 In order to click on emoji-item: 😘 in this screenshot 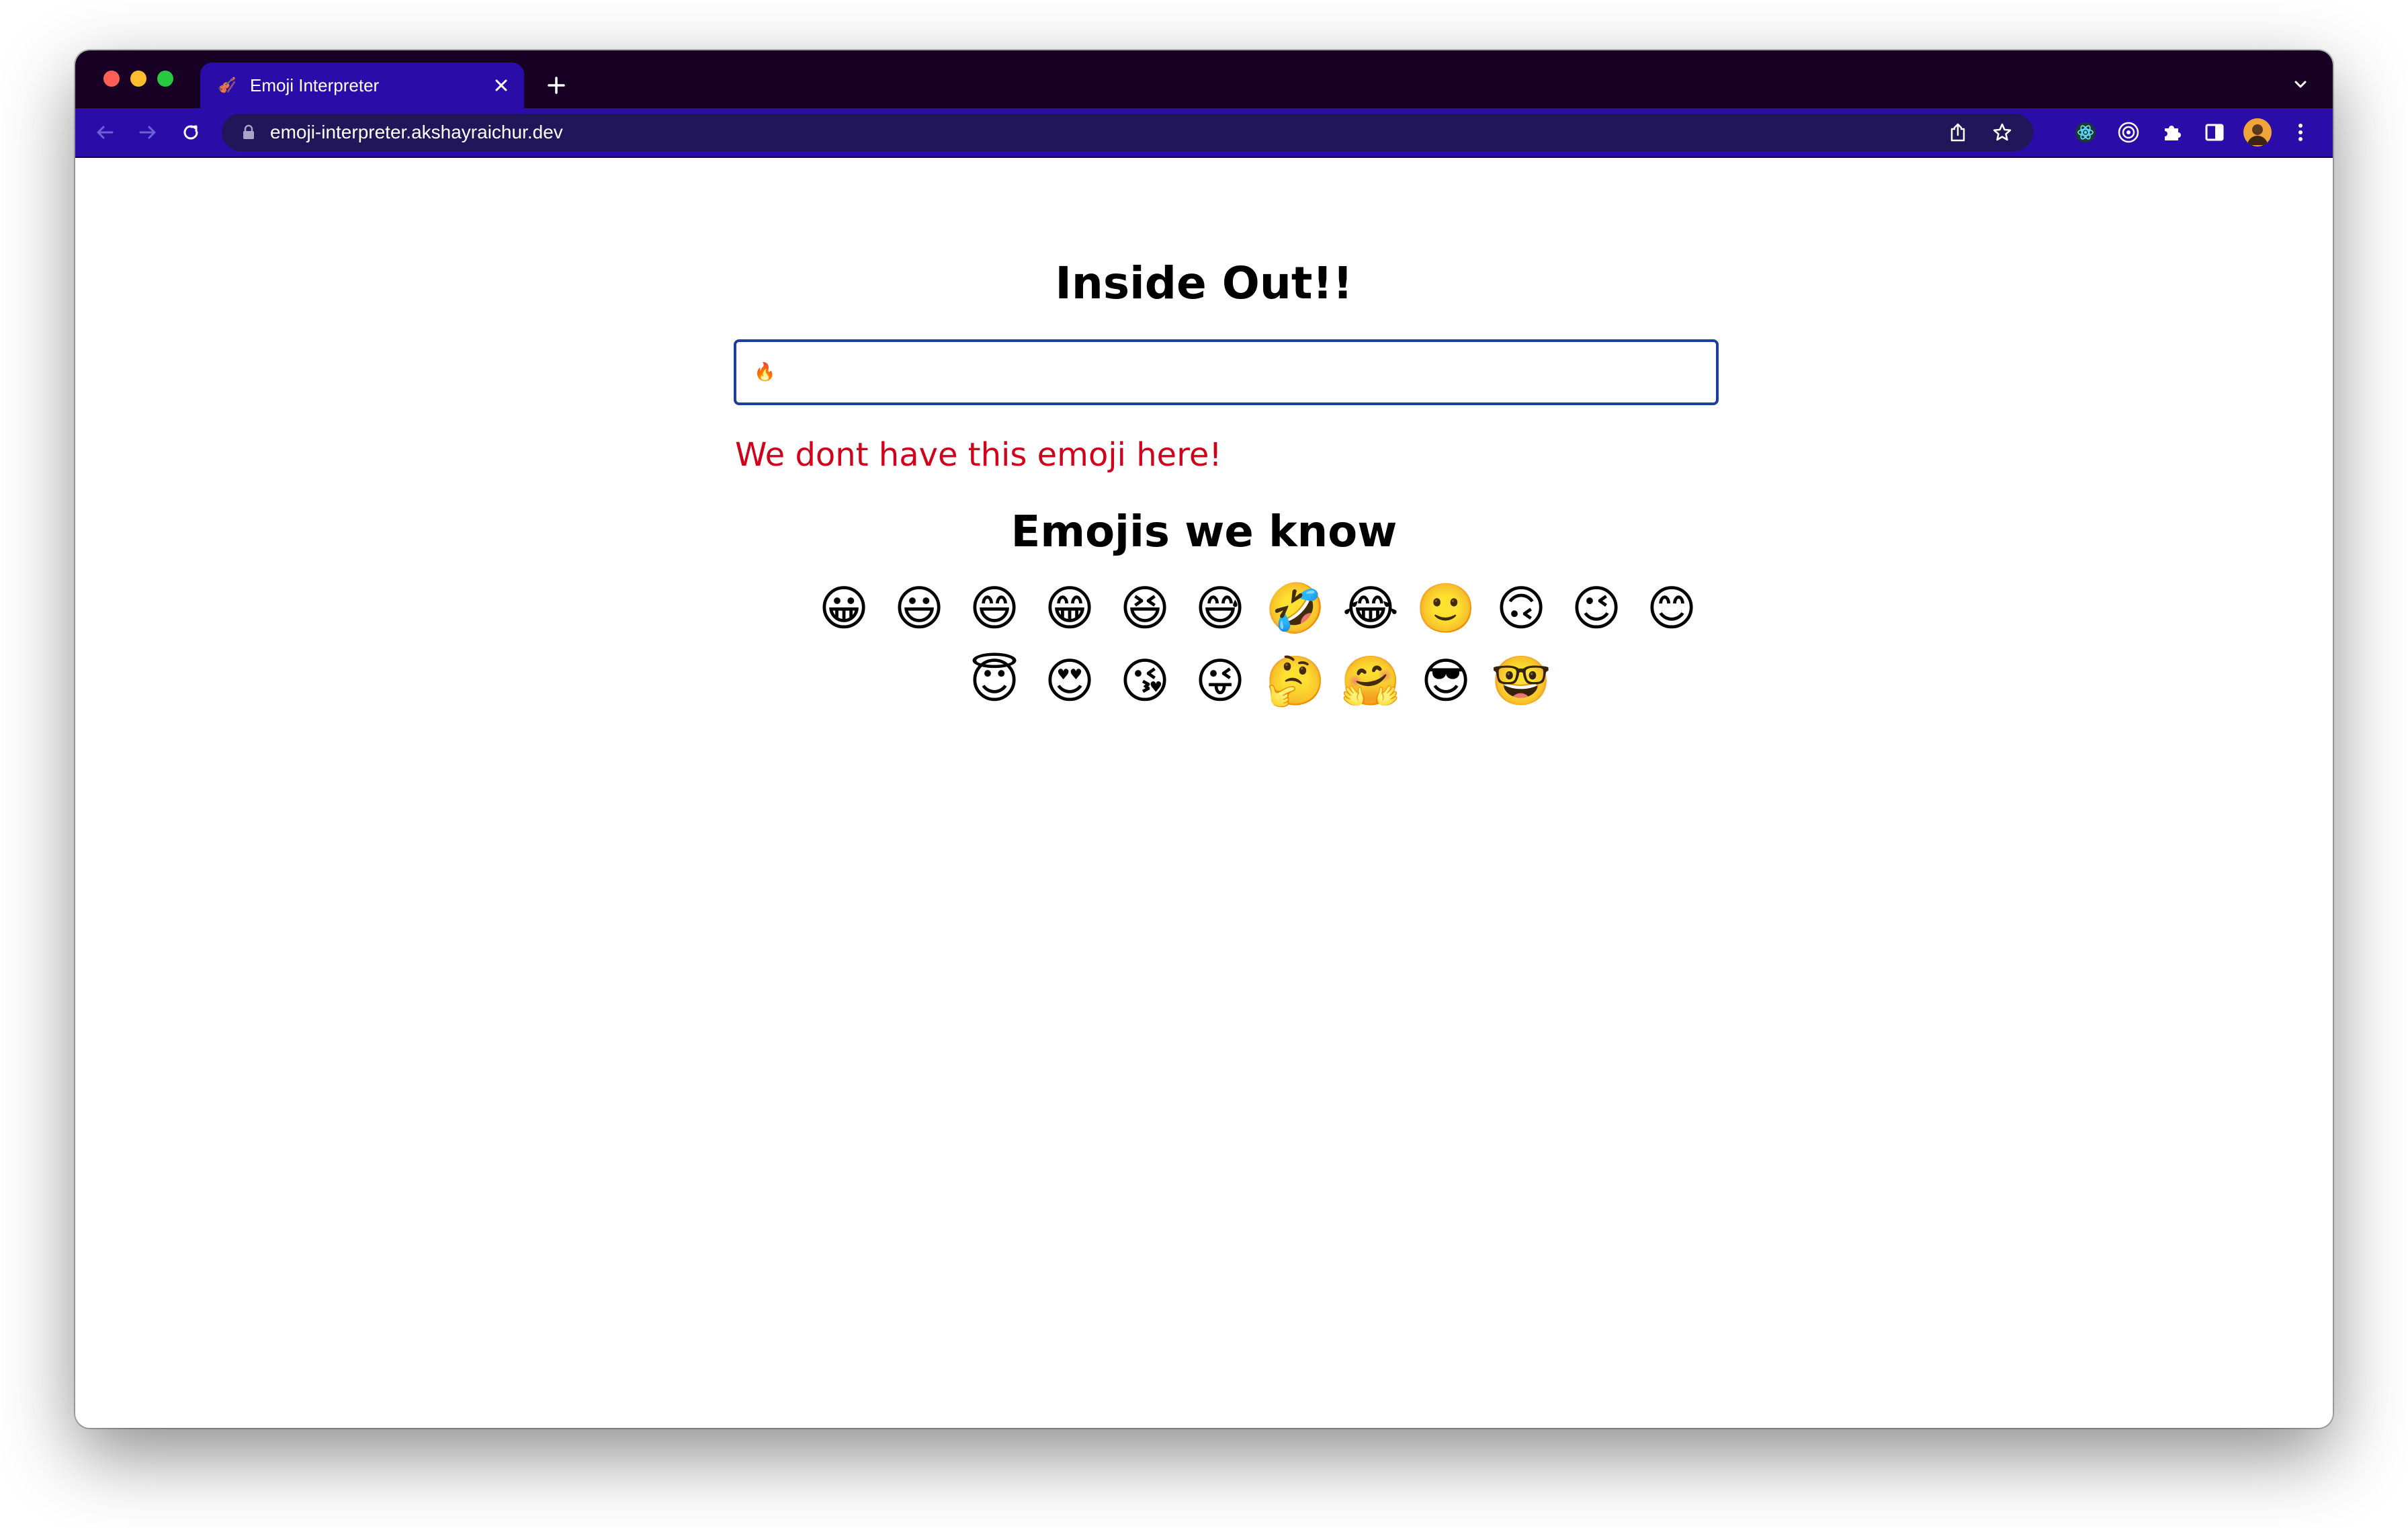, I will do `click(1144, 681)`.